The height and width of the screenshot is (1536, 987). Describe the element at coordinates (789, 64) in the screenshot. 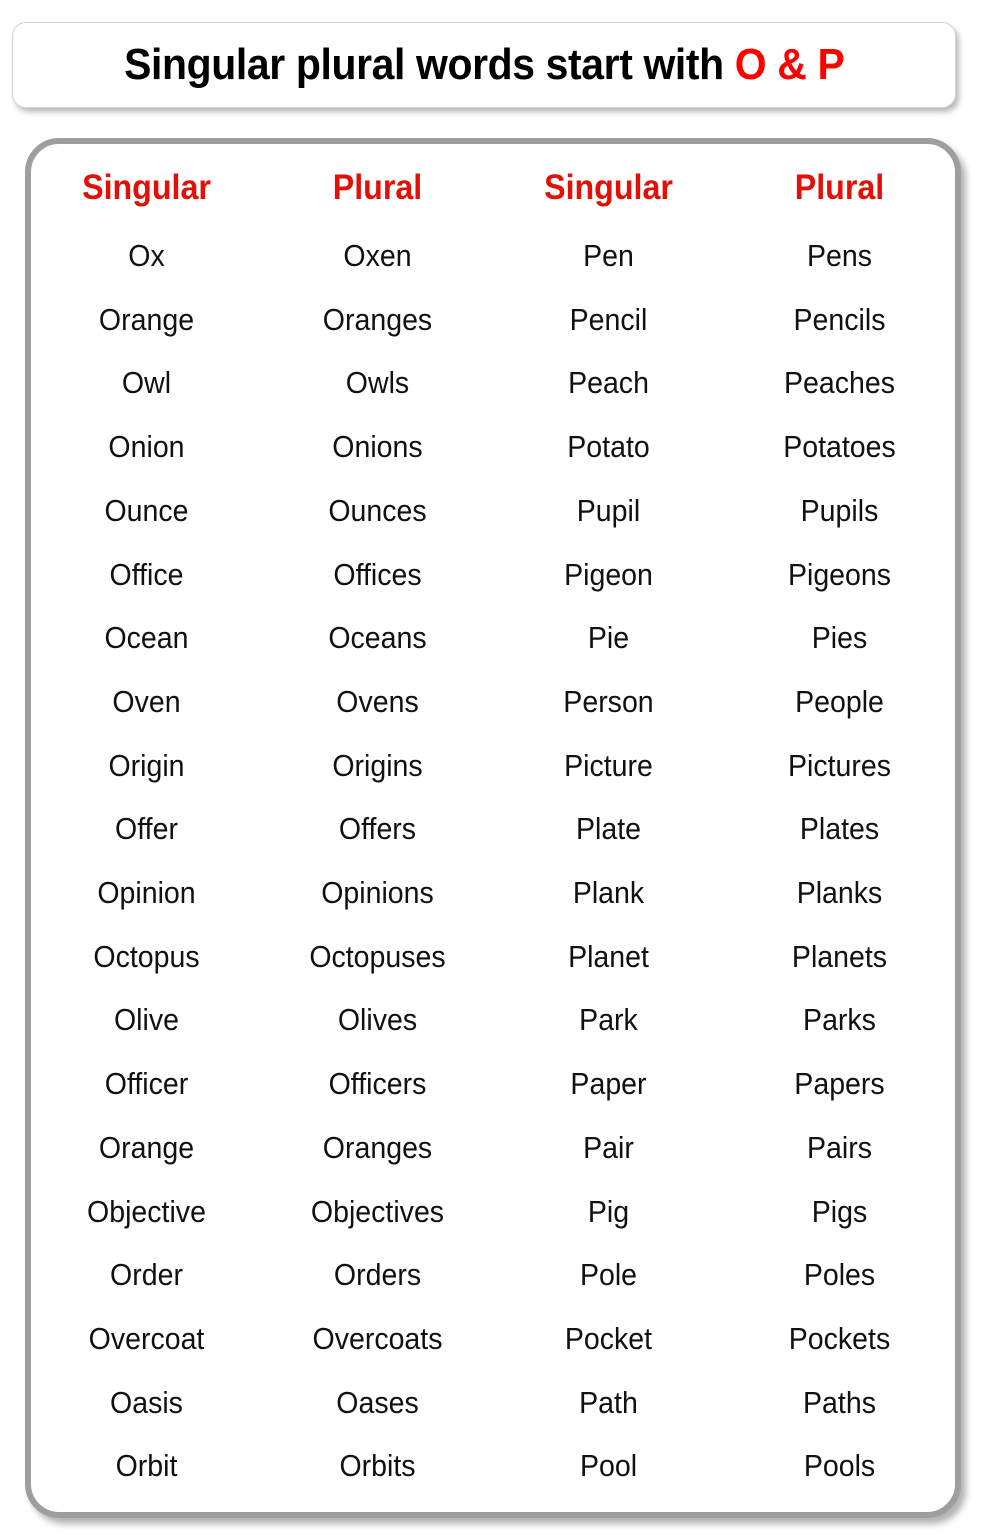

I see `page-title-accent: O & P` at that location.